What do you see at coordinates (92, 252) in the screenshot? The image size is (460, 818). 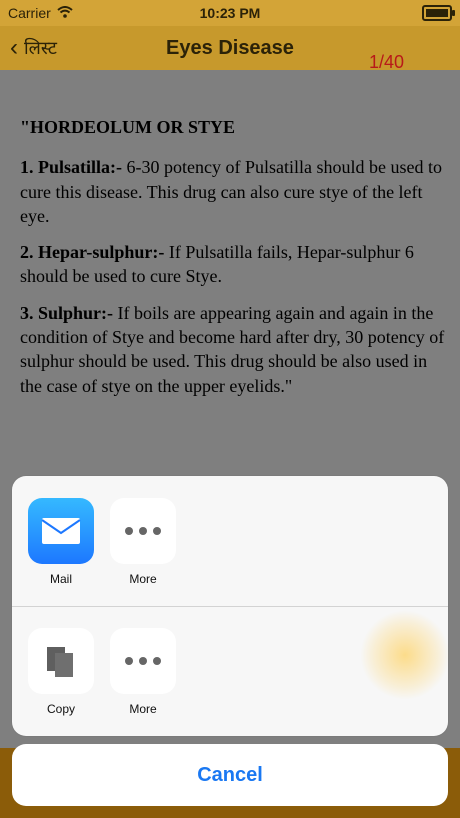 I see `paragraph-2-title: 2. Hepar-sulphur:-` at bounding box center [92, 252].